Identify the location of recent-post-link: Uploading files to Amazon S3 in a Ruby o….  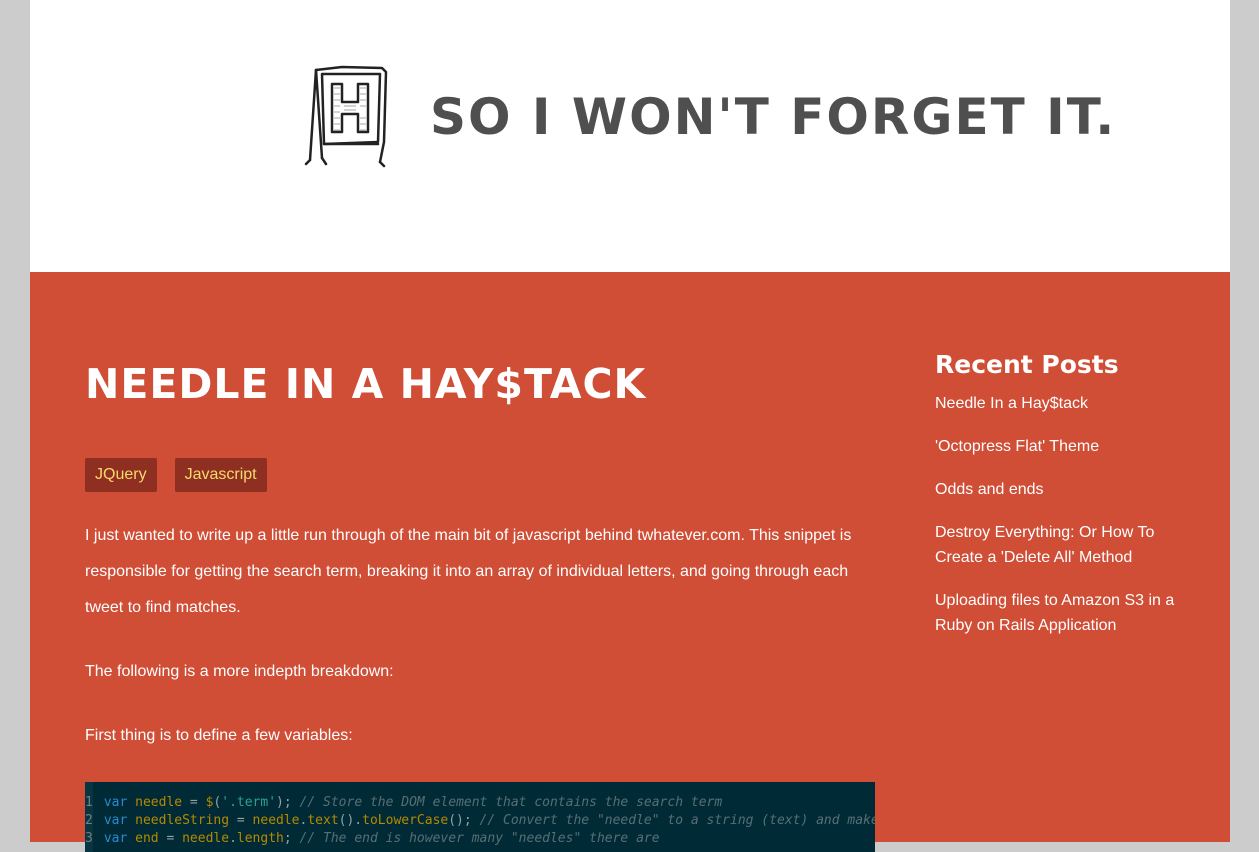
(1070, 613).